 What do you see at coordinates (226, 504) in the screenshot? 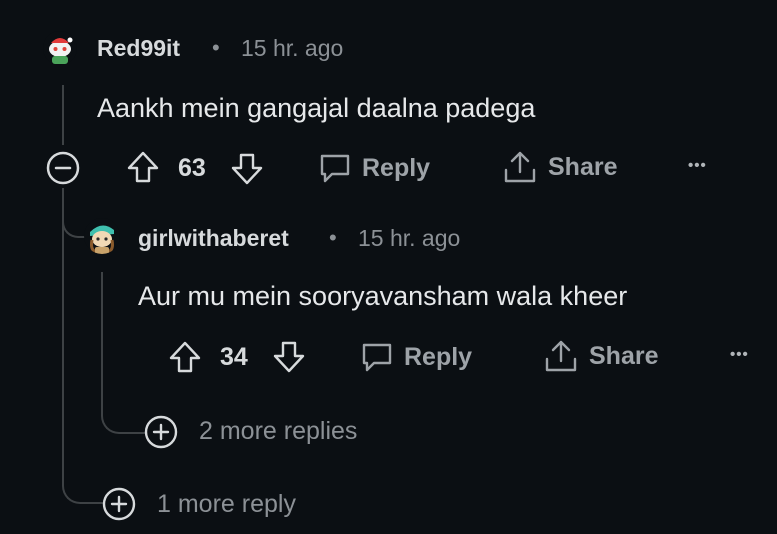
I see `more-reply-link: 1 more reply` at bounding box center [226, 504].